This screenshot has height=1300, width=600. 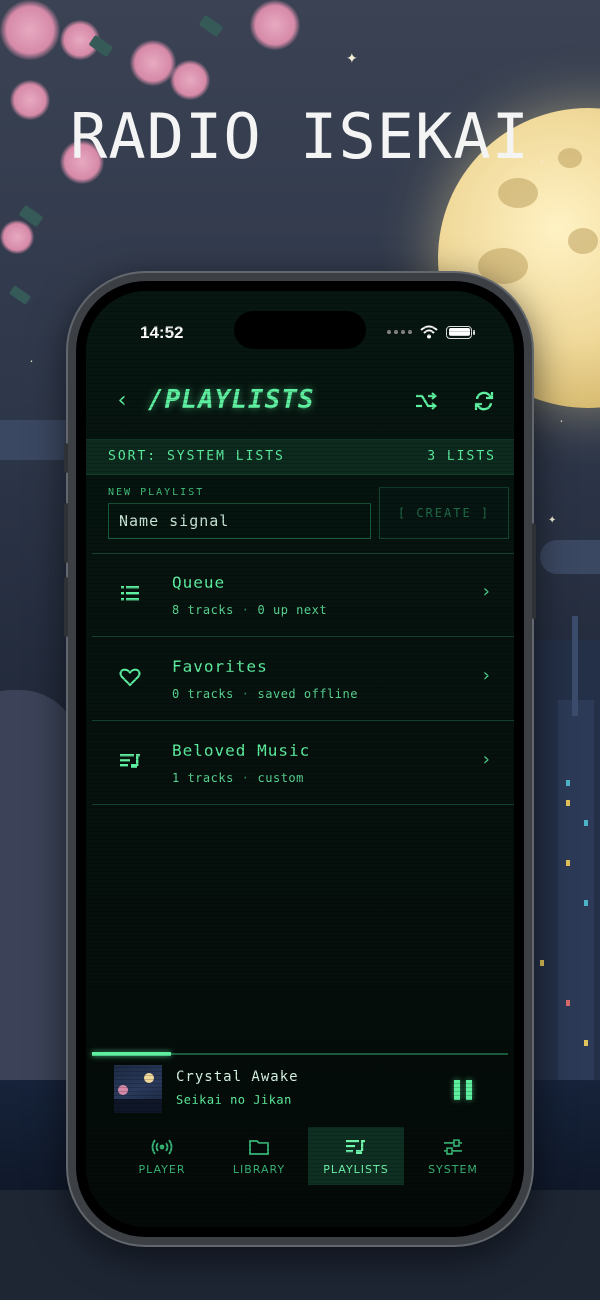 What do you see at coordinates (237, 1077) in the screenshot?
I see `now-playing-title: Crystal Awake` at bounding box center [237, 1077].